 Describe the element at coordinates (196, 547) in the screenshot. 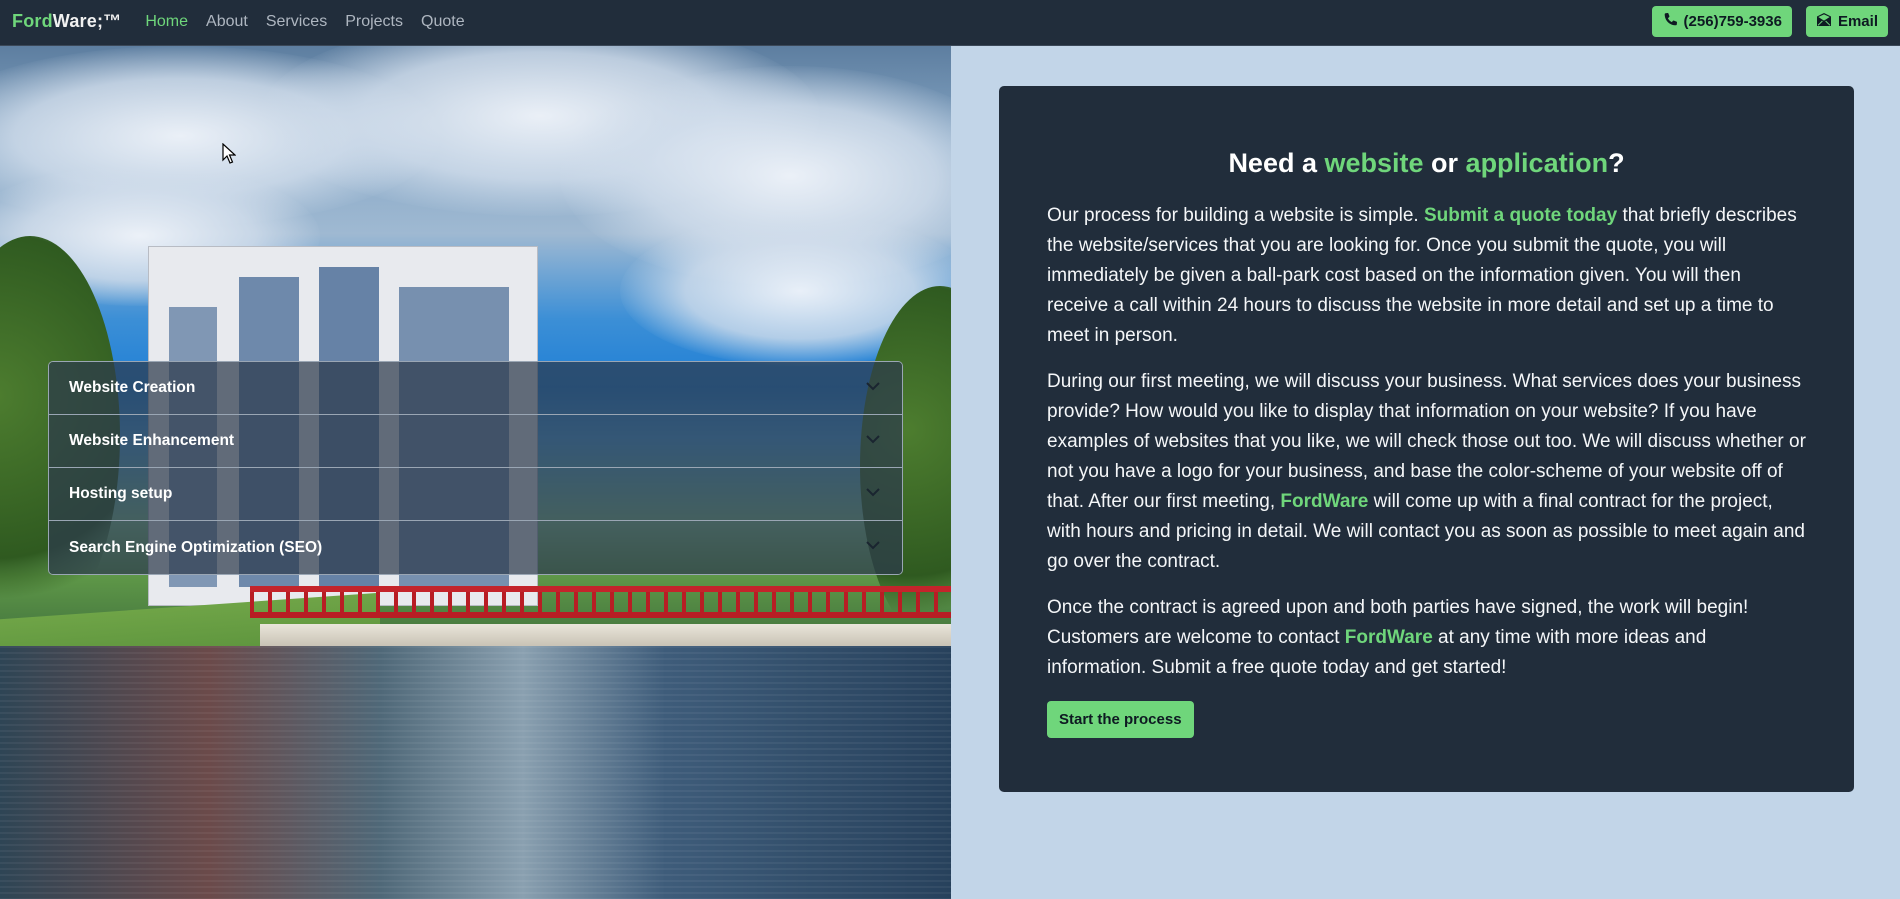

I see `accordion-label: Search Engine Optimization (SEO)` at that location.